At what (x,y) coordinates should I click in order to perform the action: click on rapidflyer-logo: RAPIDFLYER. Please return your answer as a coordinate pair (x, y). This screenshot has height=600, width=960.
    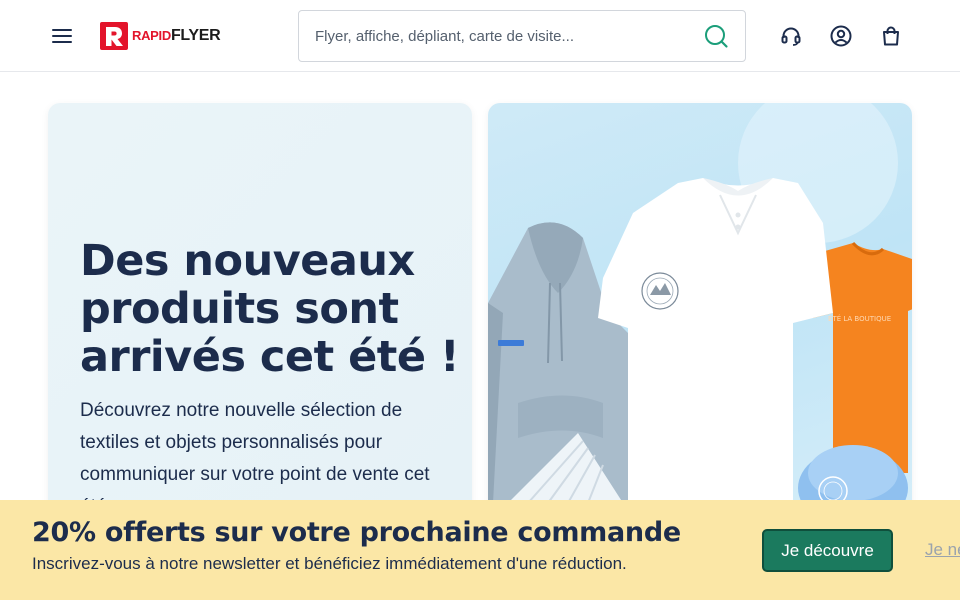
    Looking at the image, I should click on (160, 36).